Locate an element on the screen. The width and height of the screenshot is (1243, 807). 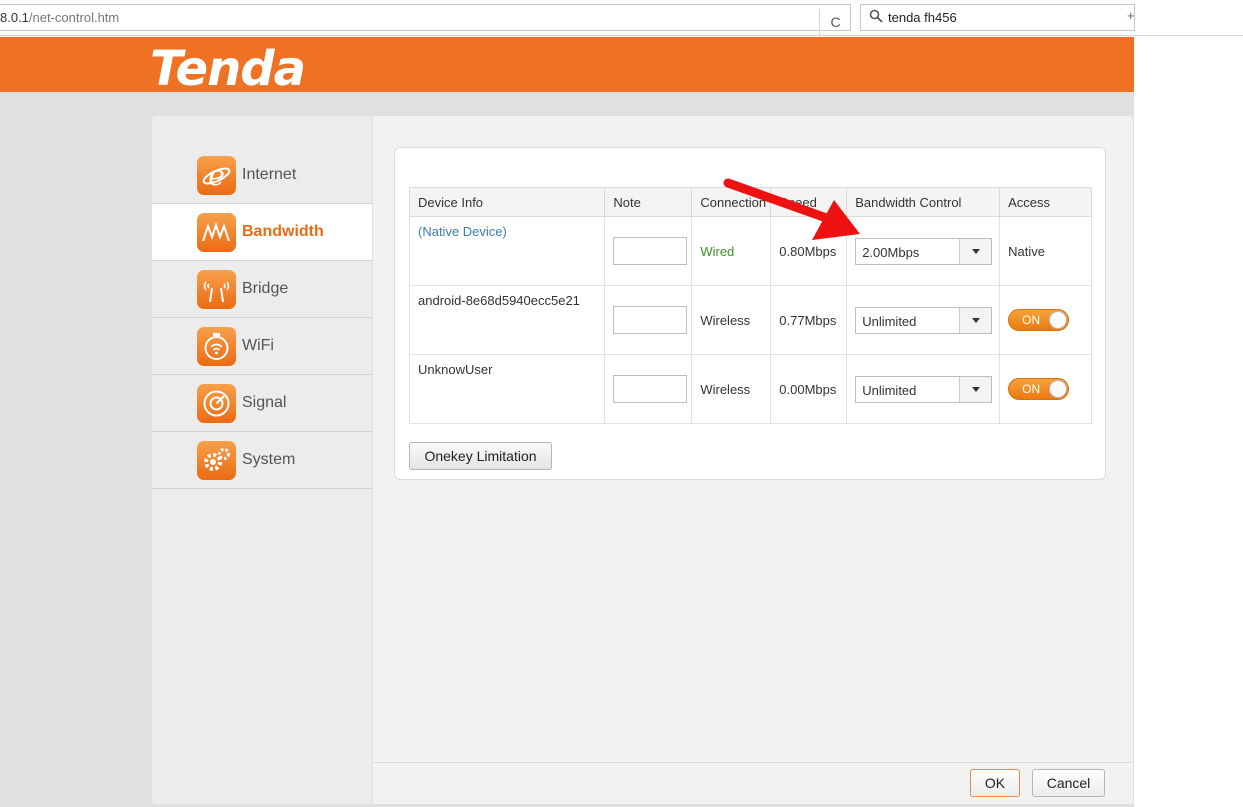
sidebar-item-label: Internet is located at coordinates (269, 174).